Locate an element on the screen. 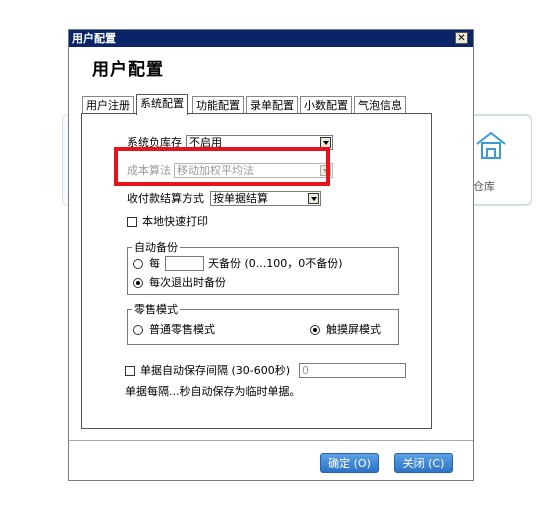 The width and height of the screenshot is (554, 515). tab-entry-config: 录单配置 is located at coordinates (272, 105).